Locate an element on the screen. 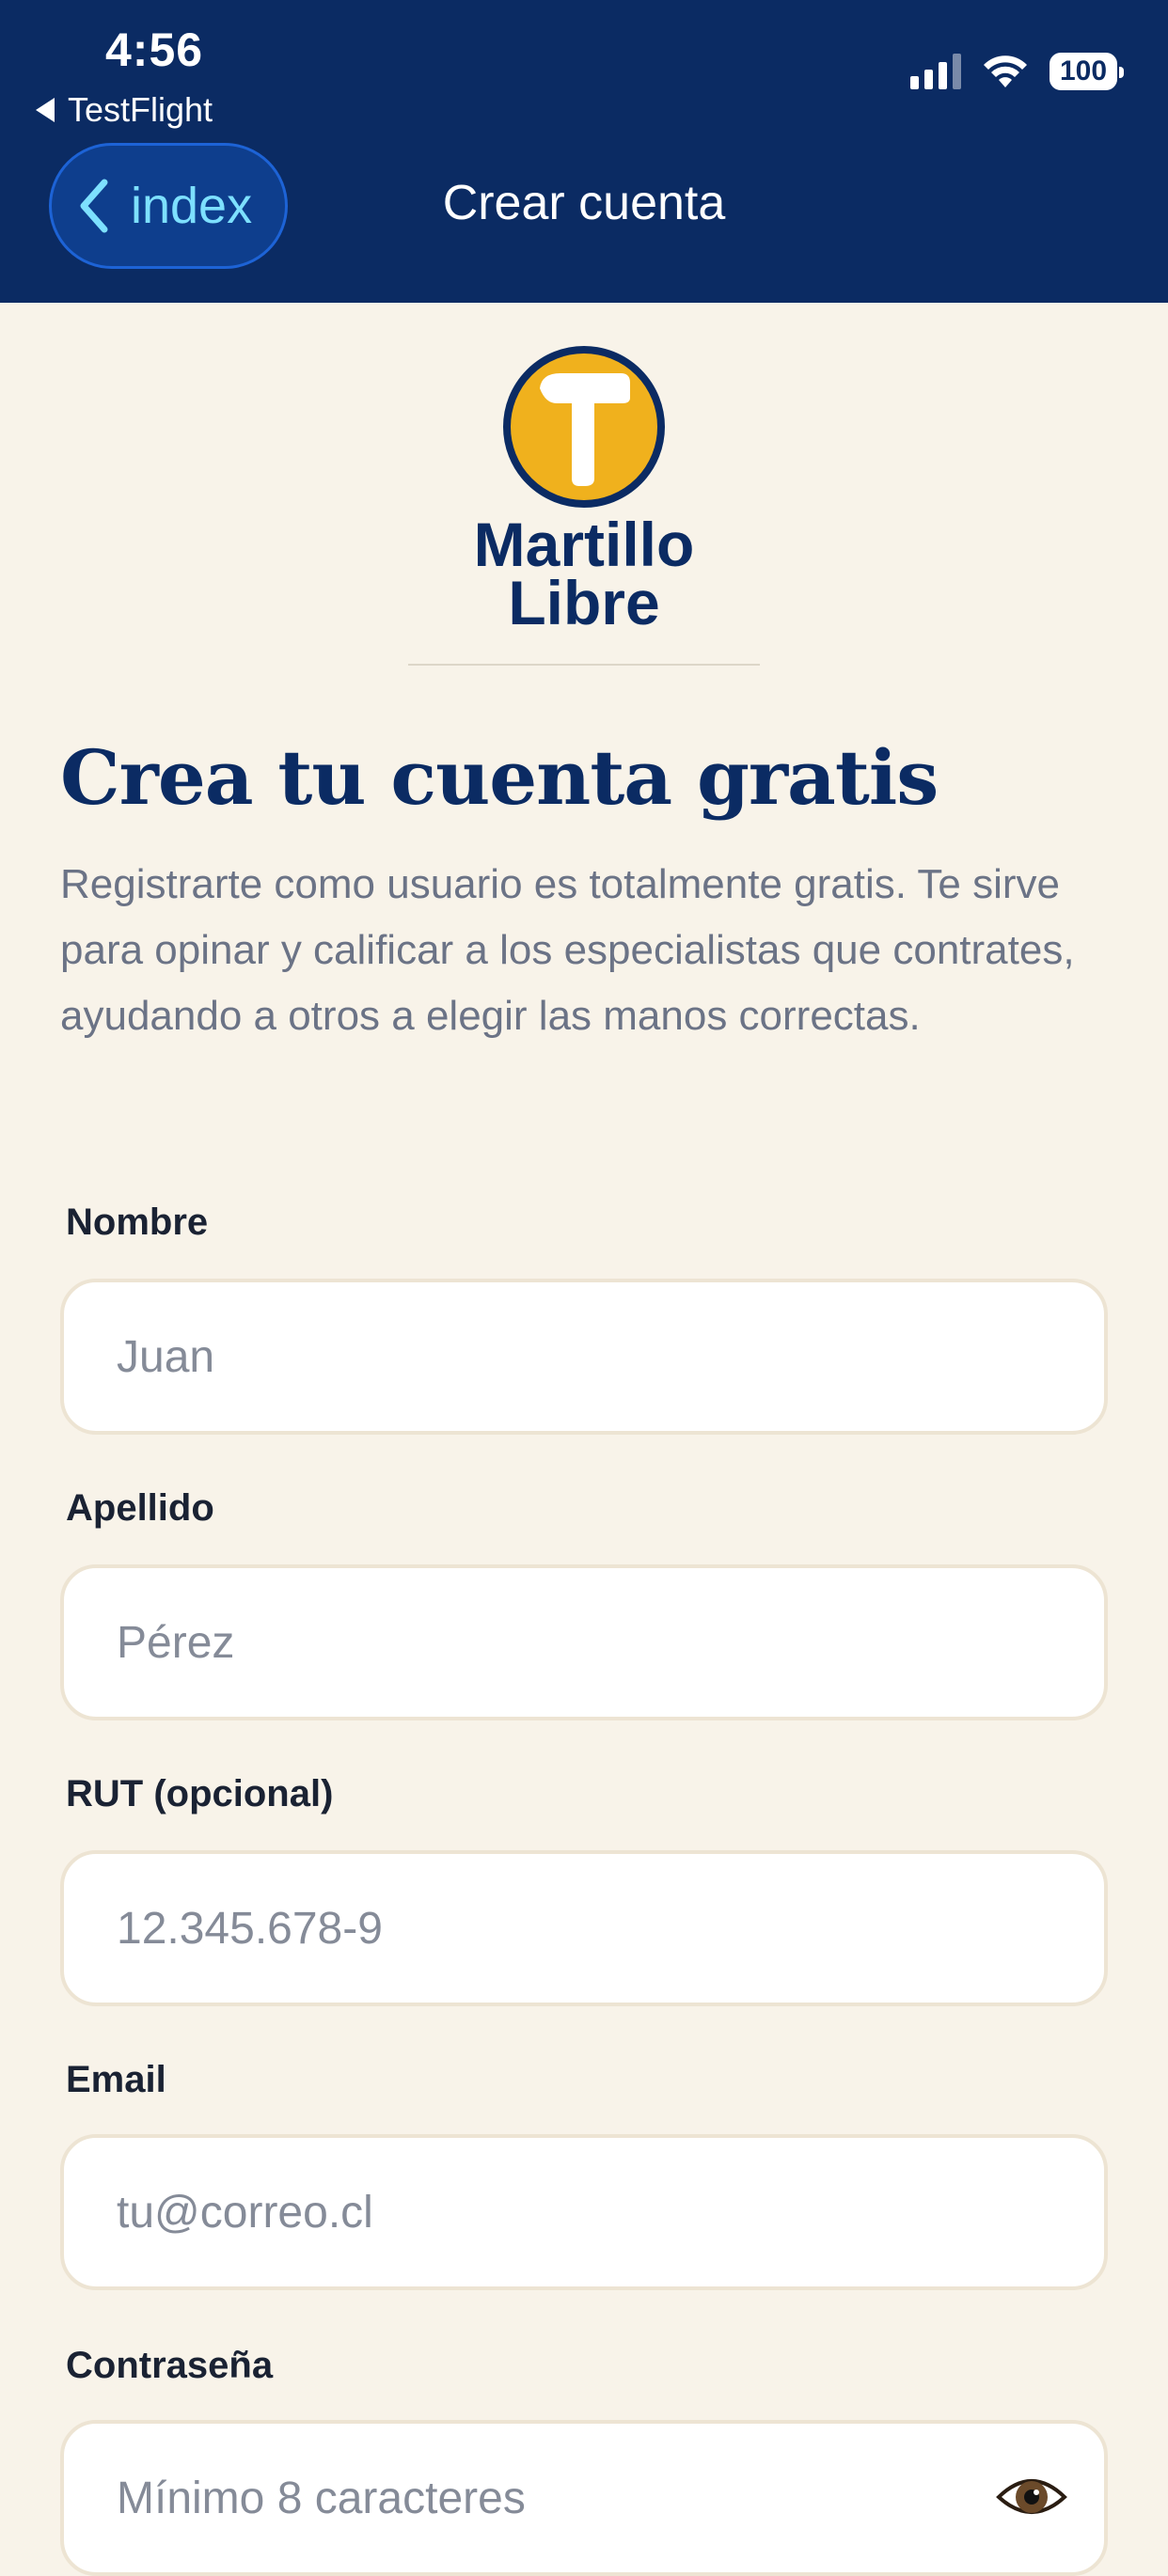  rut-label: RUT (opcional) is located at coordinates (200, 1794).